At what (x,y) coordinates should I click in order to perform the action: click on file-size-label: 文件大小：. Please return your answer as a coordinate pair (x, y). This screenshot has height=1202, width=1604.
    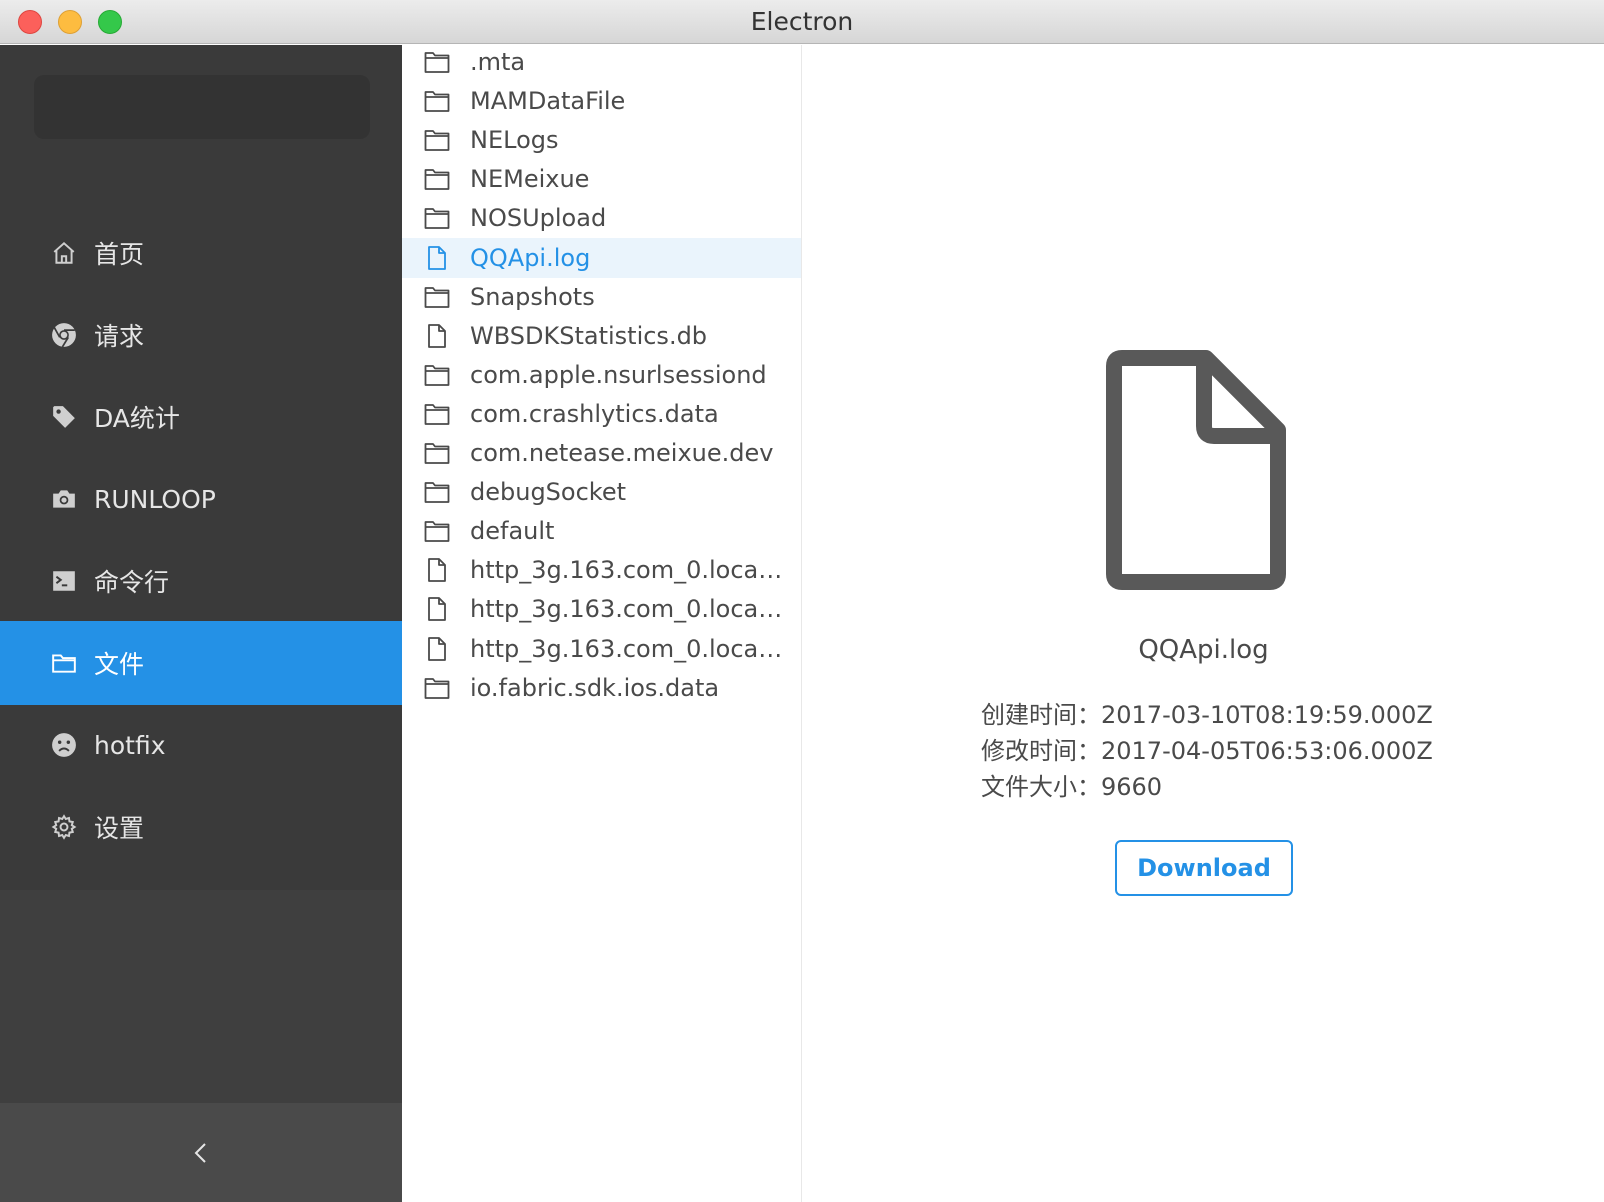
    Looking at the image, I should click on (1041, 787).